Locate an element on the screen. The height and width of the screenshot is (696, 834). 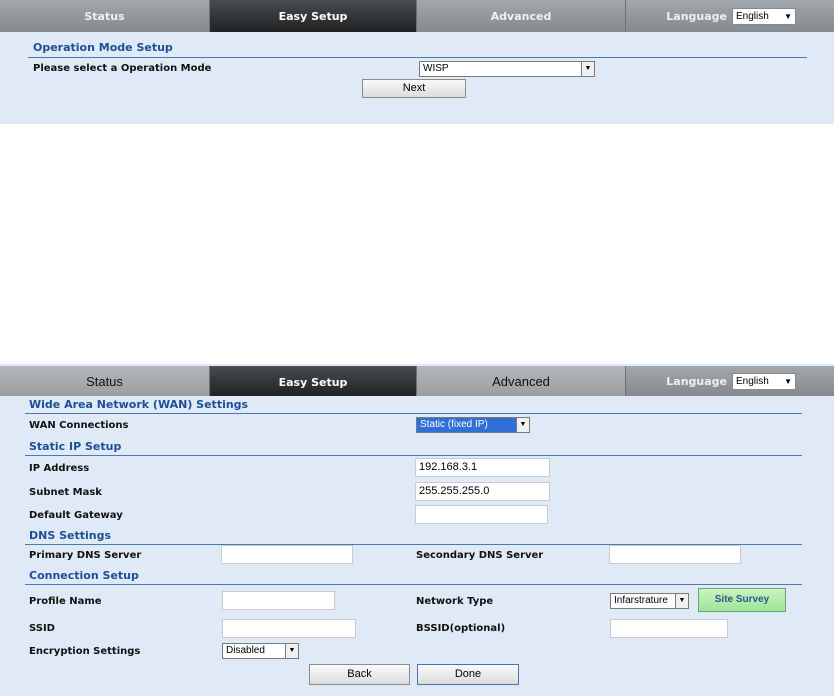
ip-address-input: 192.168.3.1 is located at coordinates (482, 467).